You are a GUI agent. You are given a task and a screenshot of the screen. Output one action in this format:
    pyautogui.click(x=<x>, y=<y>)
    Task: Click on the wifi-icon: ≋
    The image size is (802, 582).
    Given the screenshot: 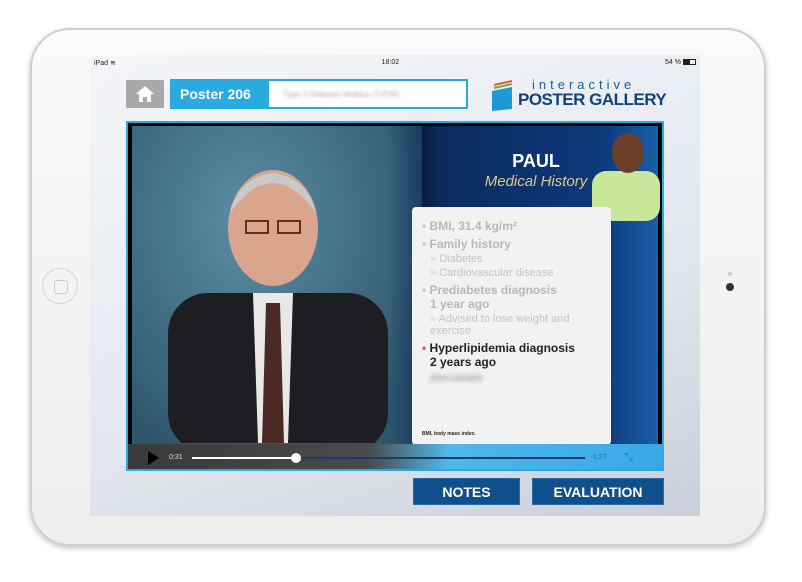 What is the action you would take?
    pyautogui.click(x=112, y=63)
    